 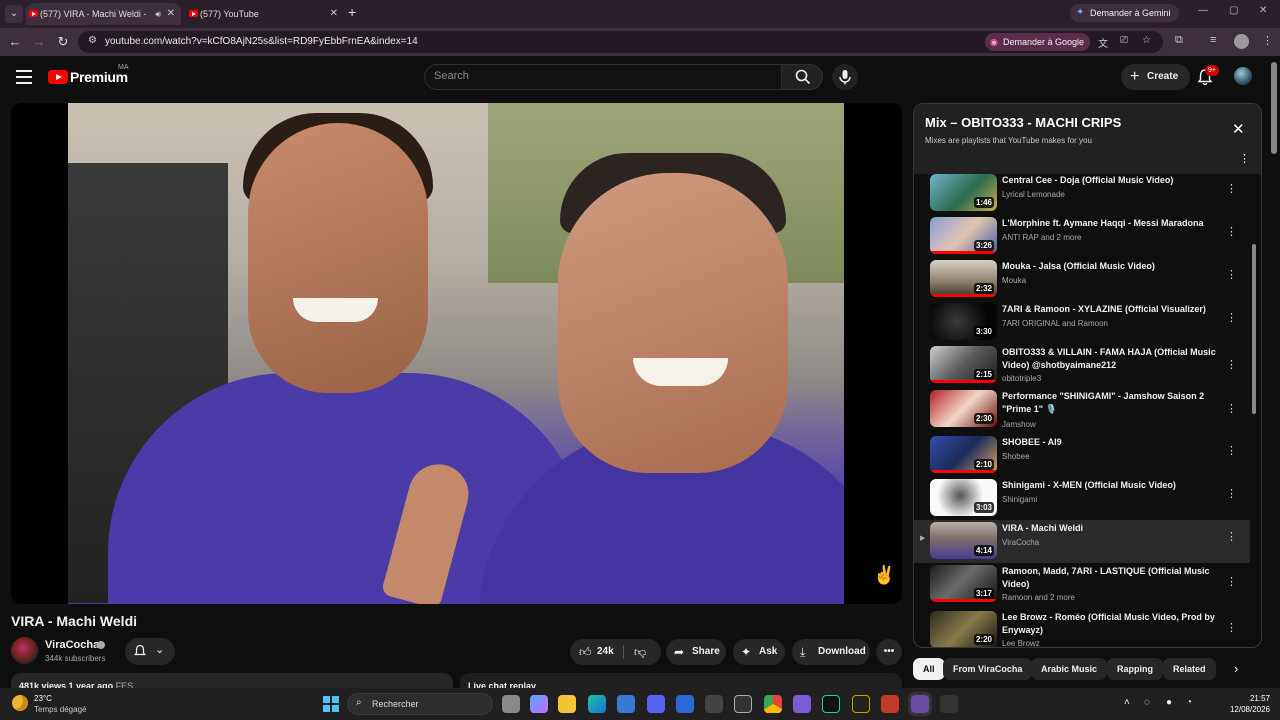 What do you see at coordinates (889, 652) in the screenshot?
I see `more-actions-button: •••` at bounding box center [889, 652].